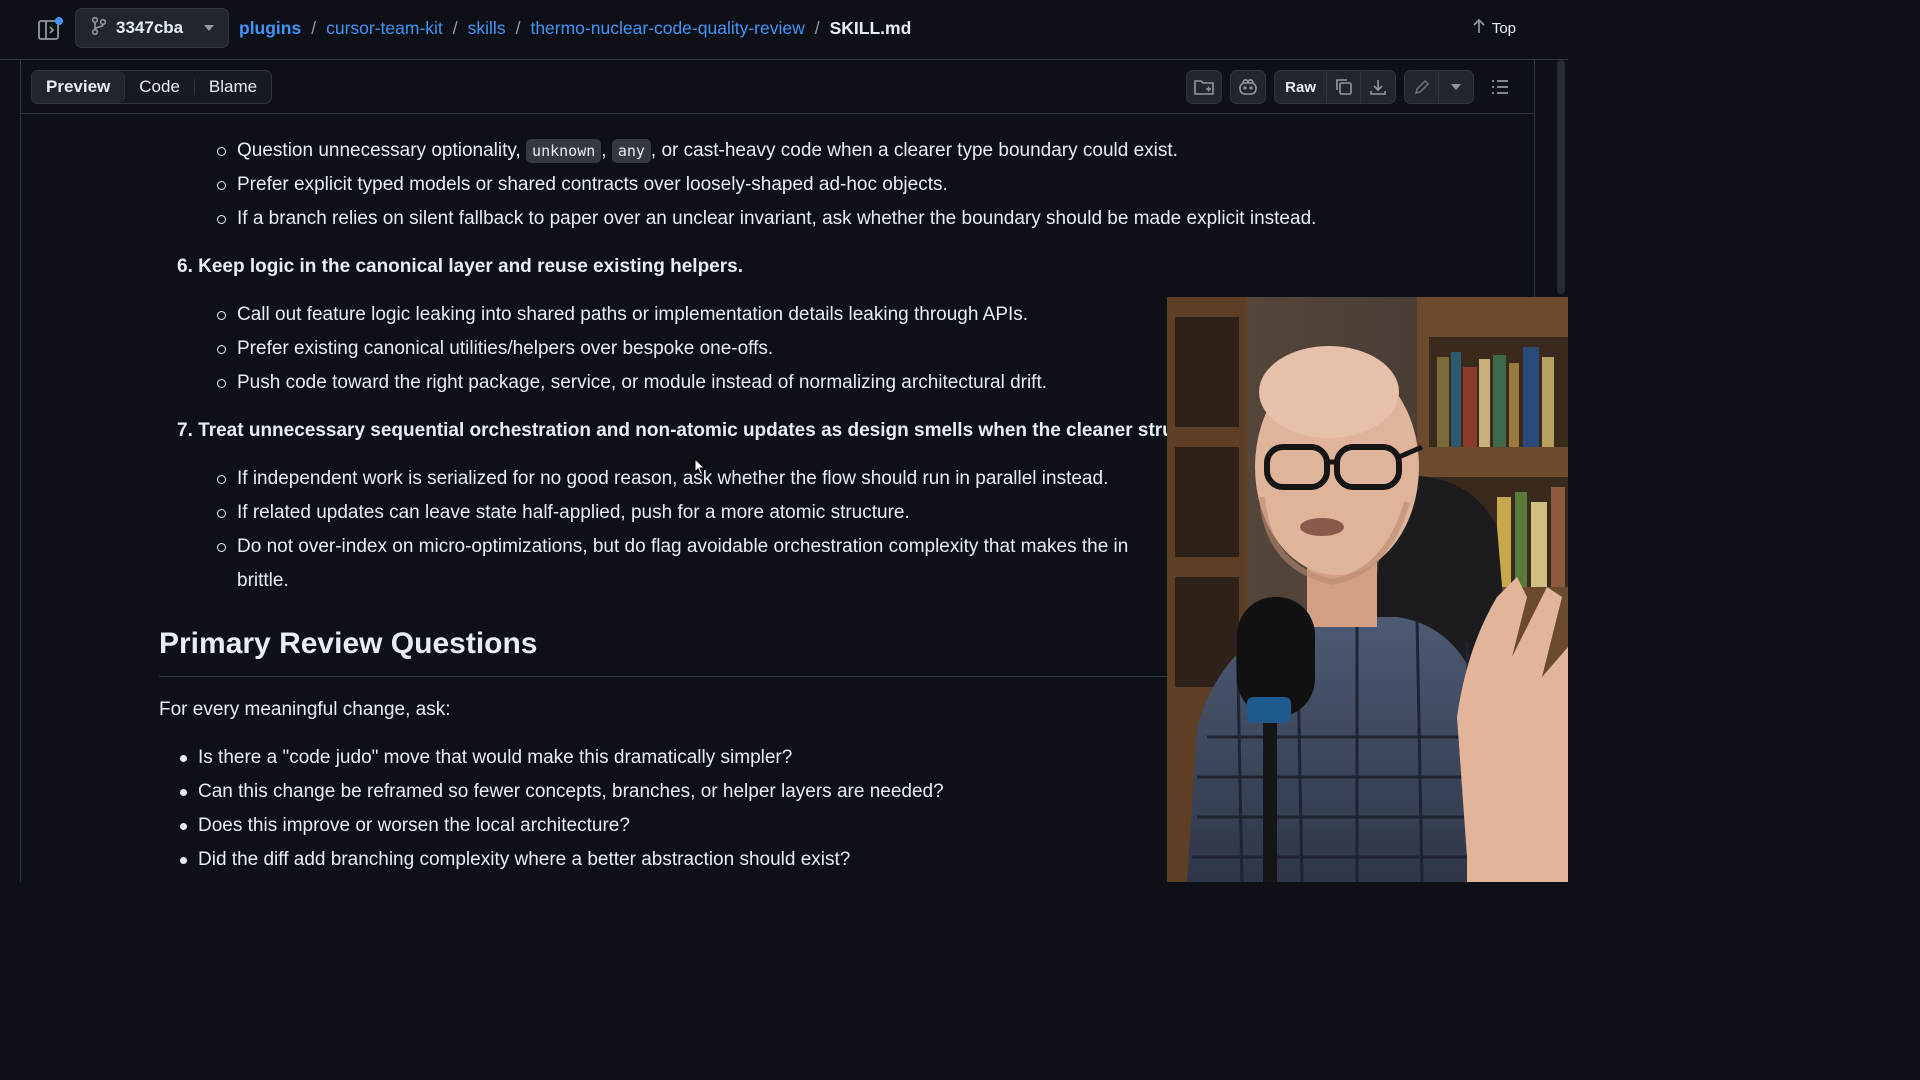  I want to click on copilot-button, so click(1248, 87).